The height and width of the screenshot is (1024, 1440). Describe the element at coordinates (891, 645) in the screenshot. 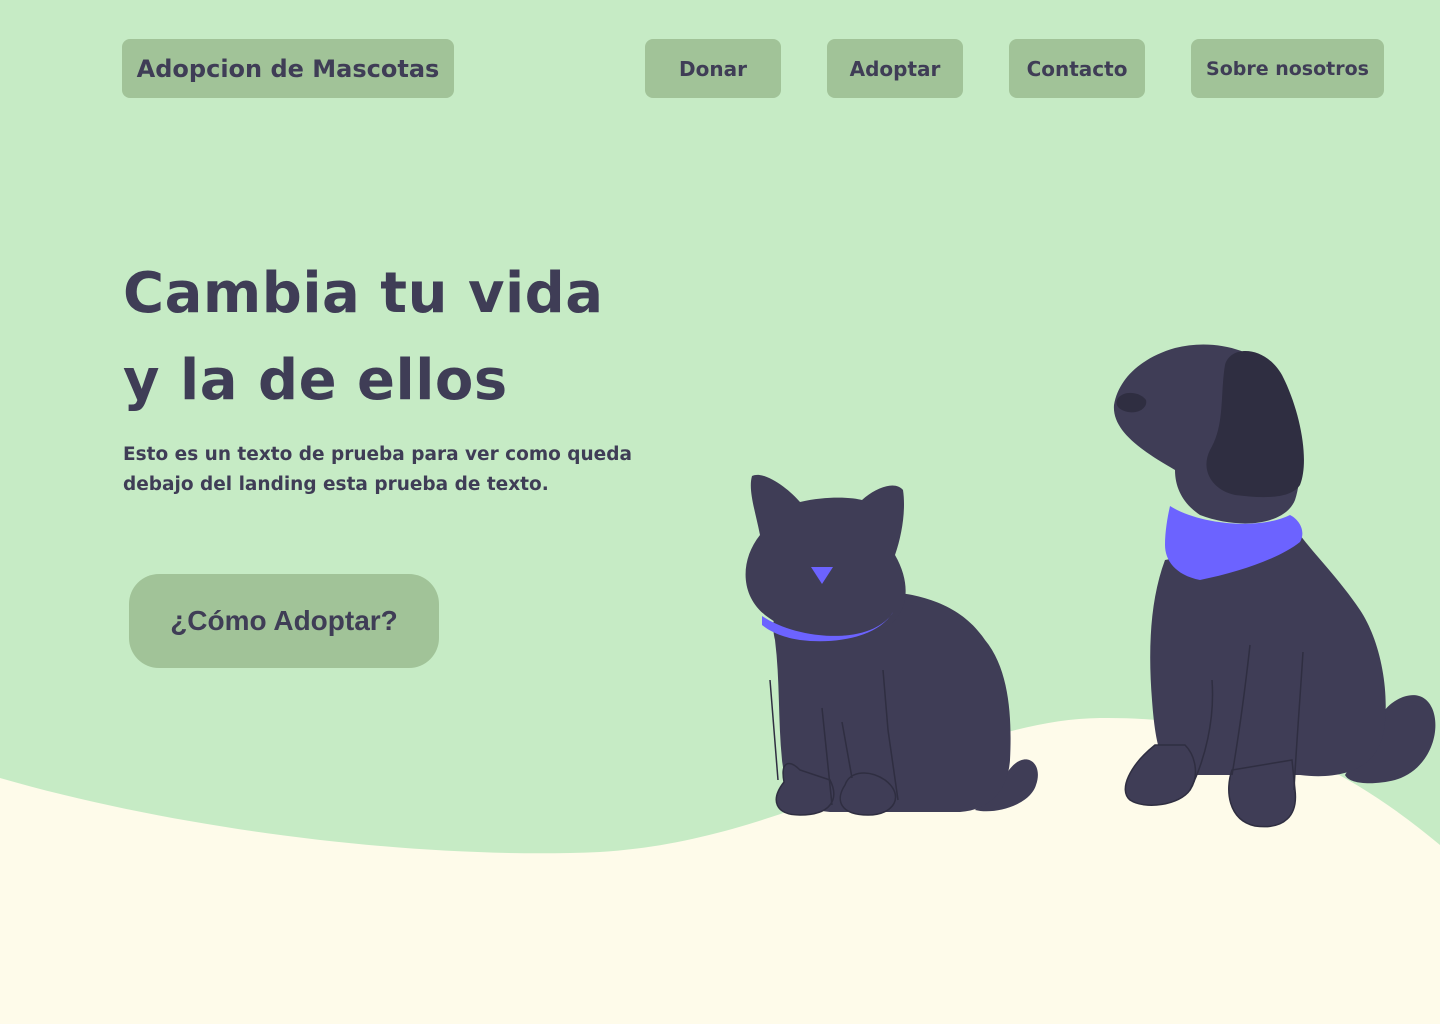

I see `cat-icon` at that location.